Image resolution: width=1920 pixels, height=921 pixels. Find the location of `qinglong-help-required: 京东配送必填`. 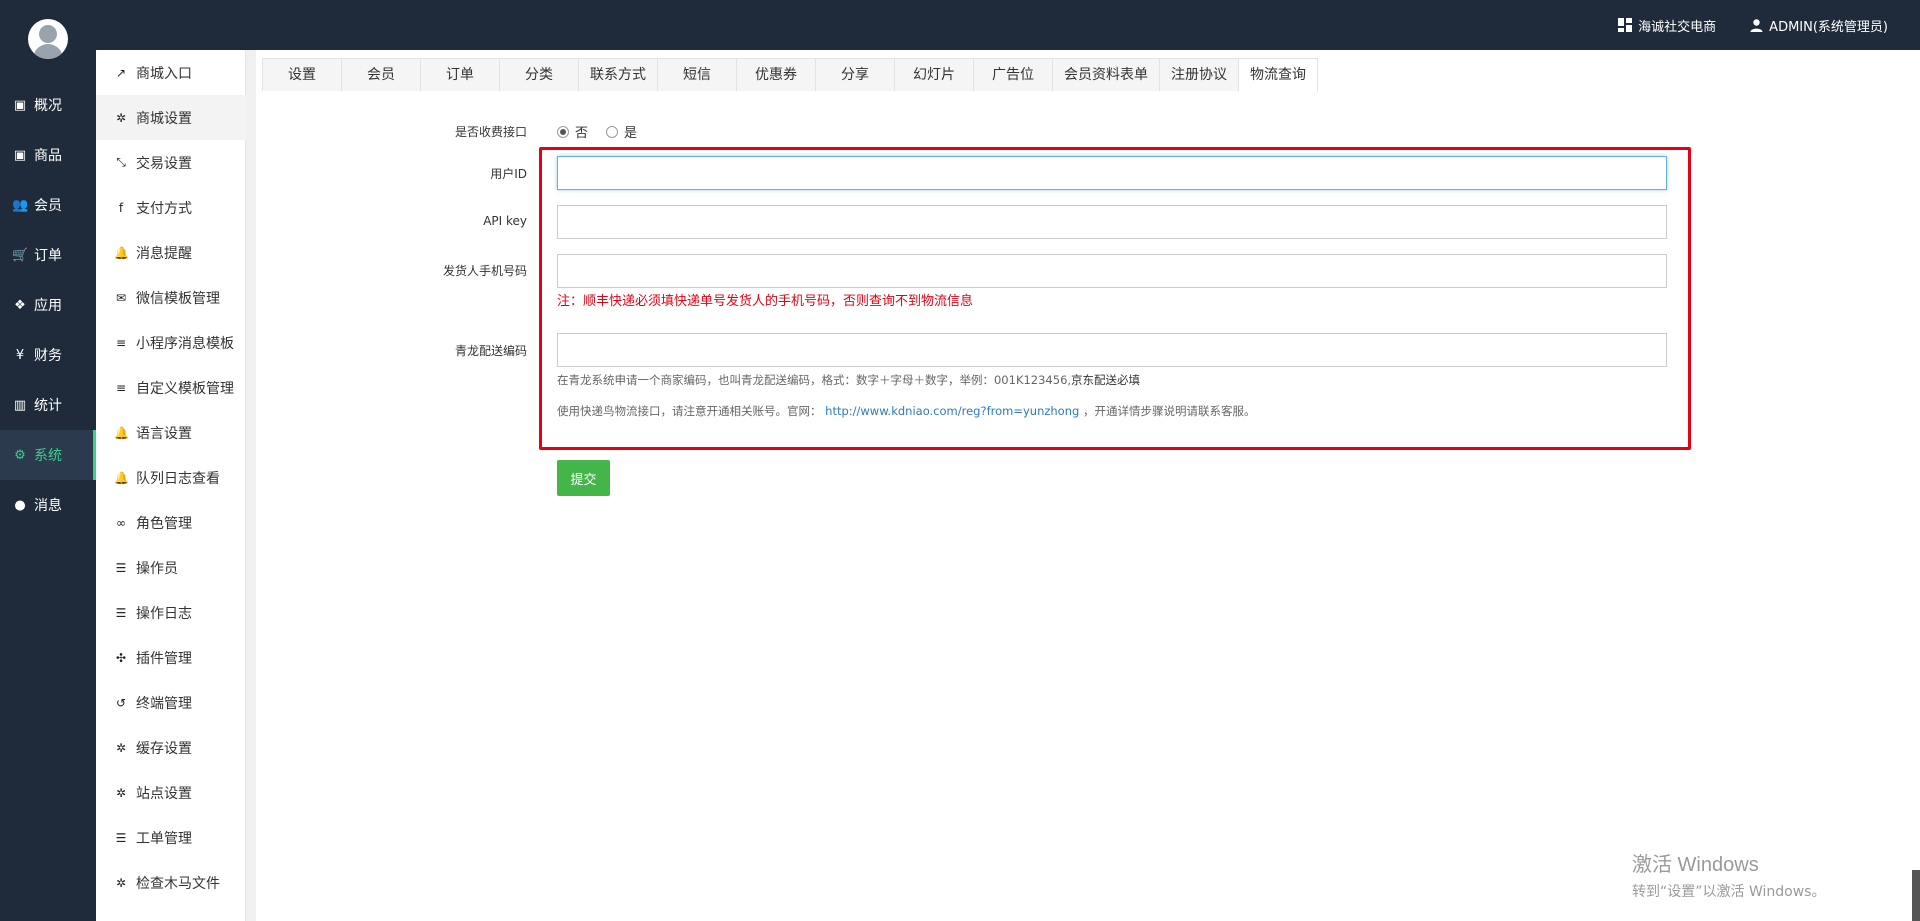

qinglong-help-required: 京东配送必填 is located at coordinates (1106, 380).